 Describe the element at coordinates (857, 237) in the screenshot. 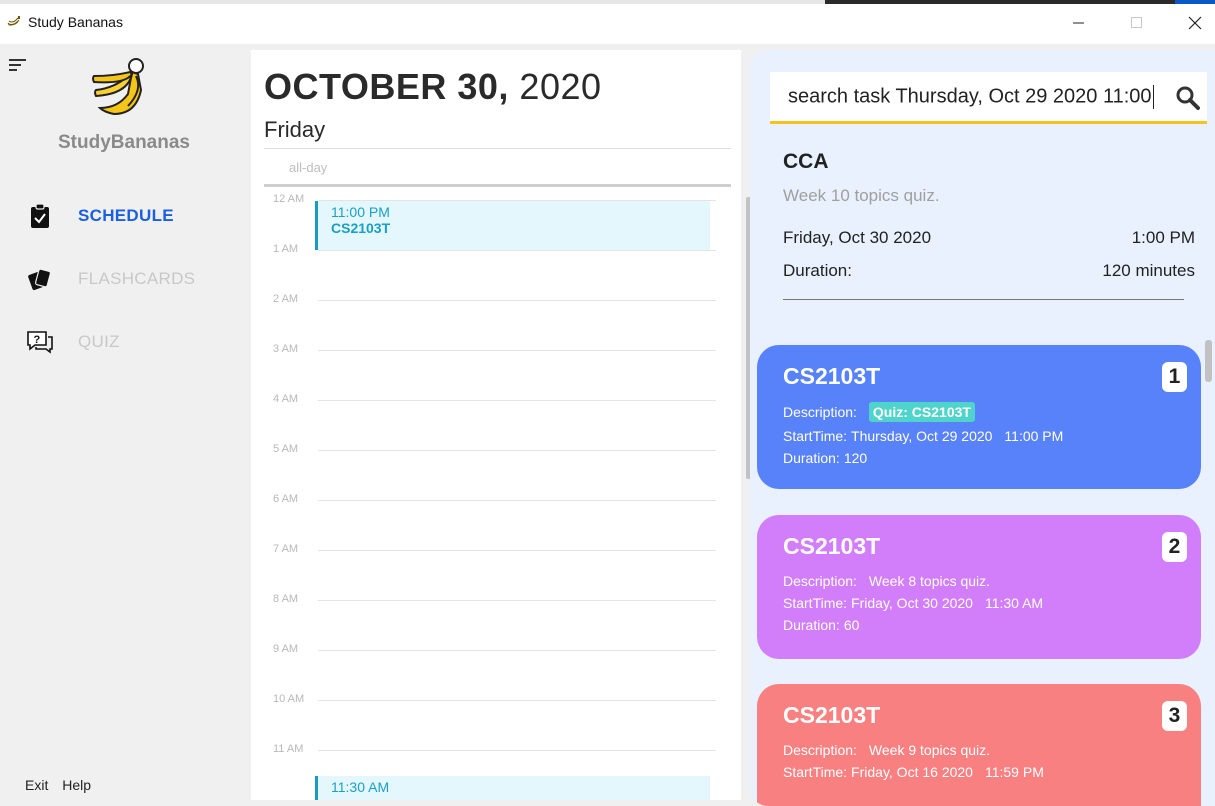

I see `detail-date: Friday, Oct 30 2020` at that location.